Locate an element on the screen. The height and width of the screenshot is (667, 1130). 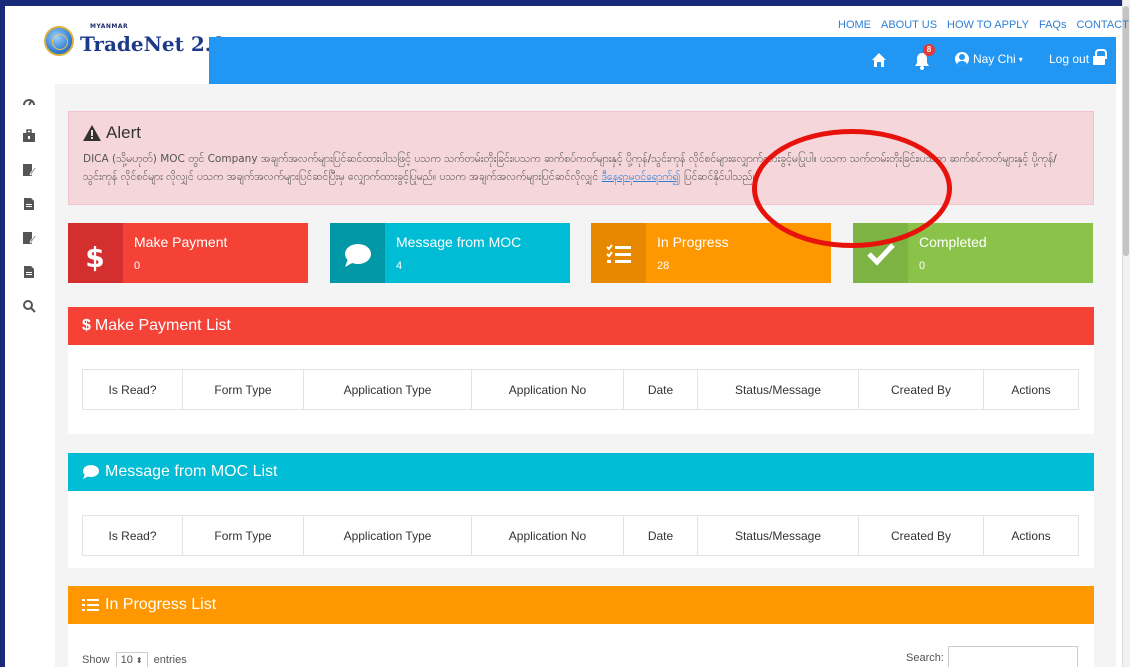
panel-header: Message from MOC List is located at coordinates (581, 472).